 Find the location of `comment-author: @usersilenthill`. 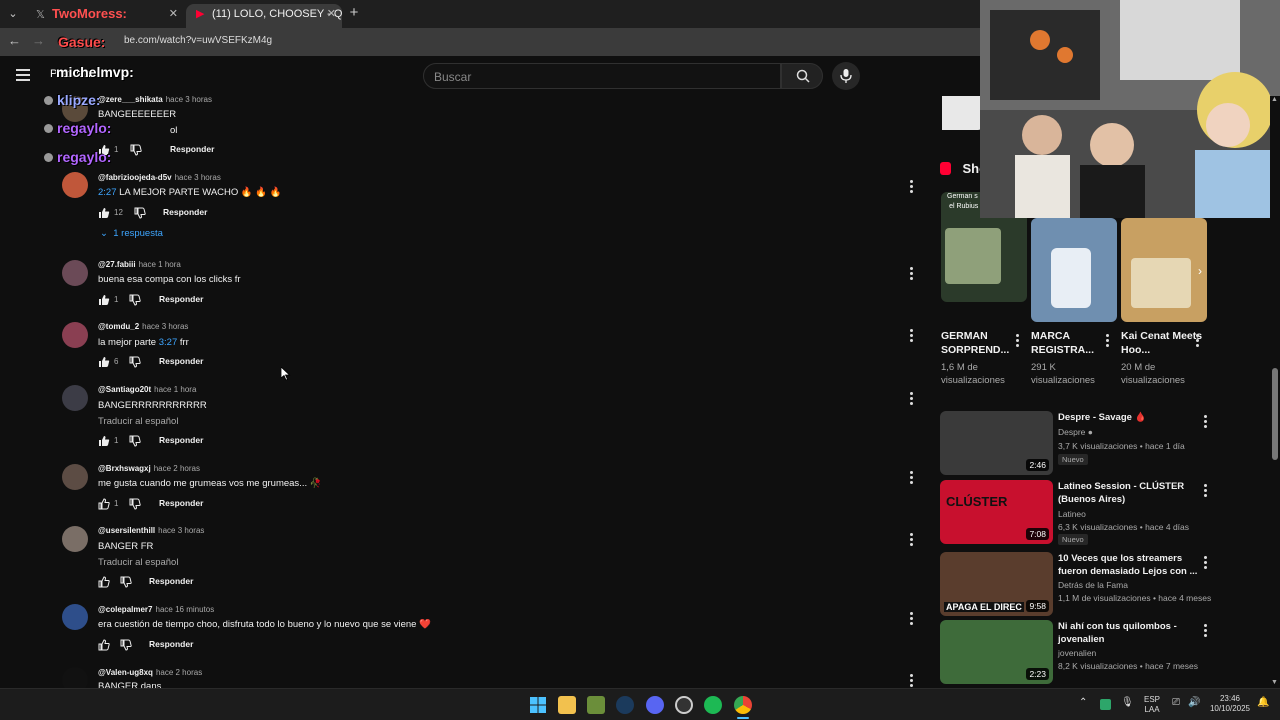

comment-author: @usersilenthill is located at coordinates (126, 530).